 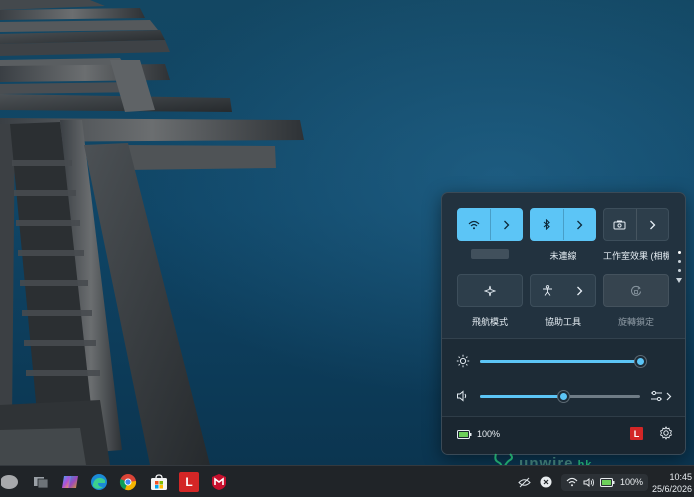 I want to click on bluetooth-tile, so click(x=563, y=224).